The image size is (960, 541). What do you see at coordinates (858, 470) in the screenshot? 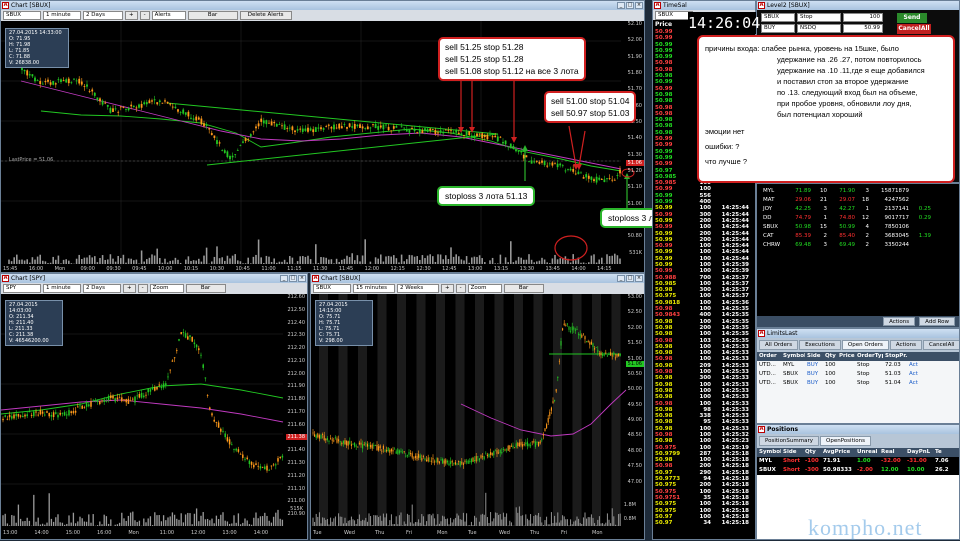
I see `position-row: SBUXShort-30050.98333-2.0012.0010.0026.2` at bounding box center [858, 470].